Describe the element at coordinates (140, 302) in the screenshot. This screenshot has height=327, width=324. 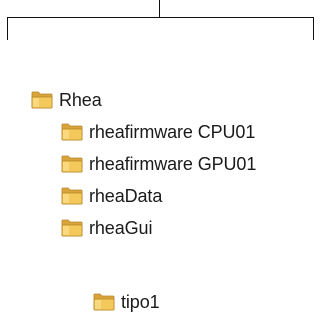
I see `tree-item-label: tipo1` at that location.